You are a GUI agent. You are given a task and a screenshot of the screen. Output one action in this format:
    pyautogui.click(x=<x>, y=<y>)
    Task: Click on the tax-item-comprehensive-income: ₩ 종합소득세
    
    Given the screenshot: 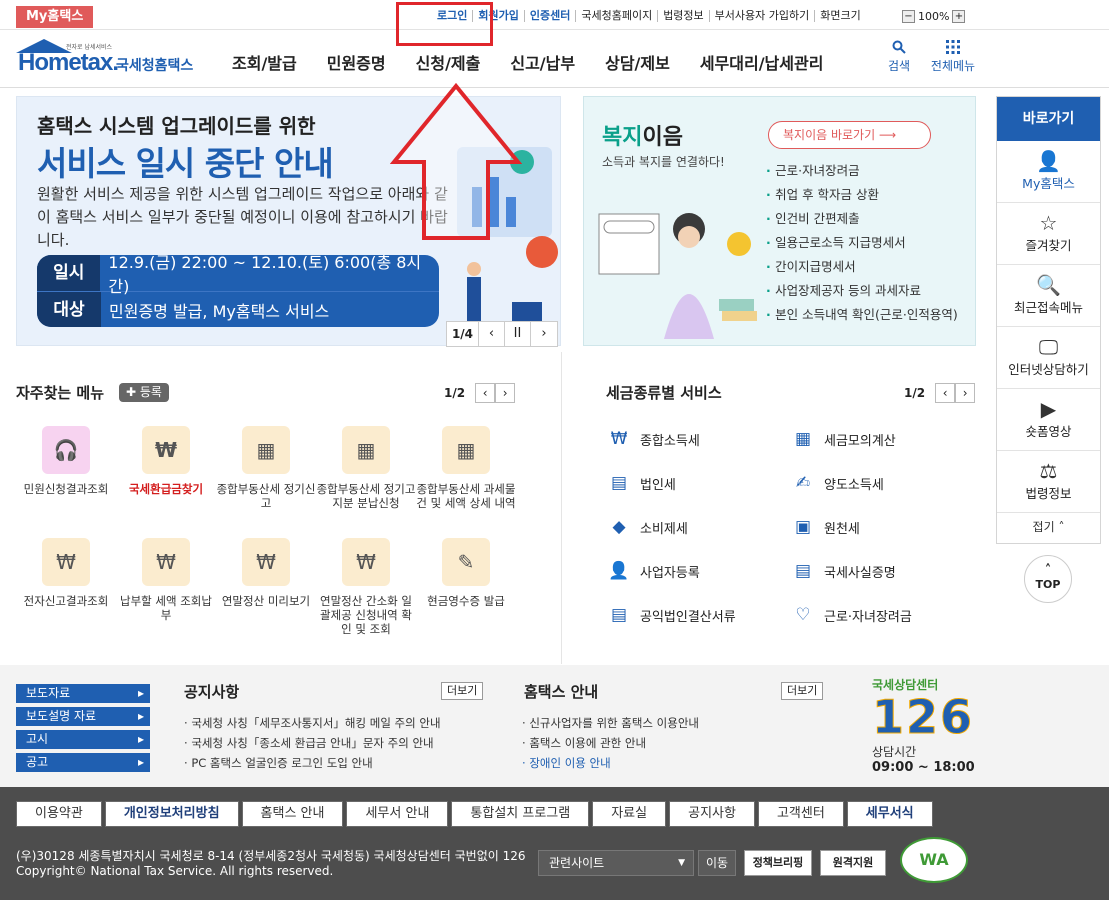 What is the action you would take?
    pyautogui.click(x=653, y=439)
    